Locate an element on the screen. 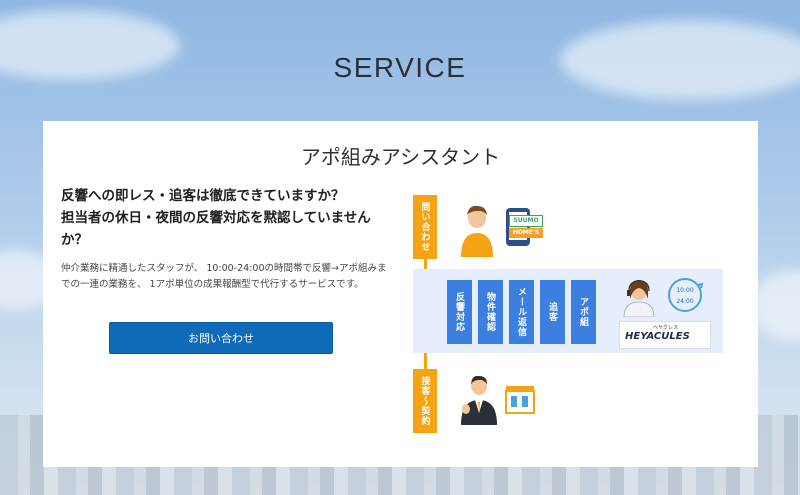  smartphone-icon is located at coordinates (518, 227).